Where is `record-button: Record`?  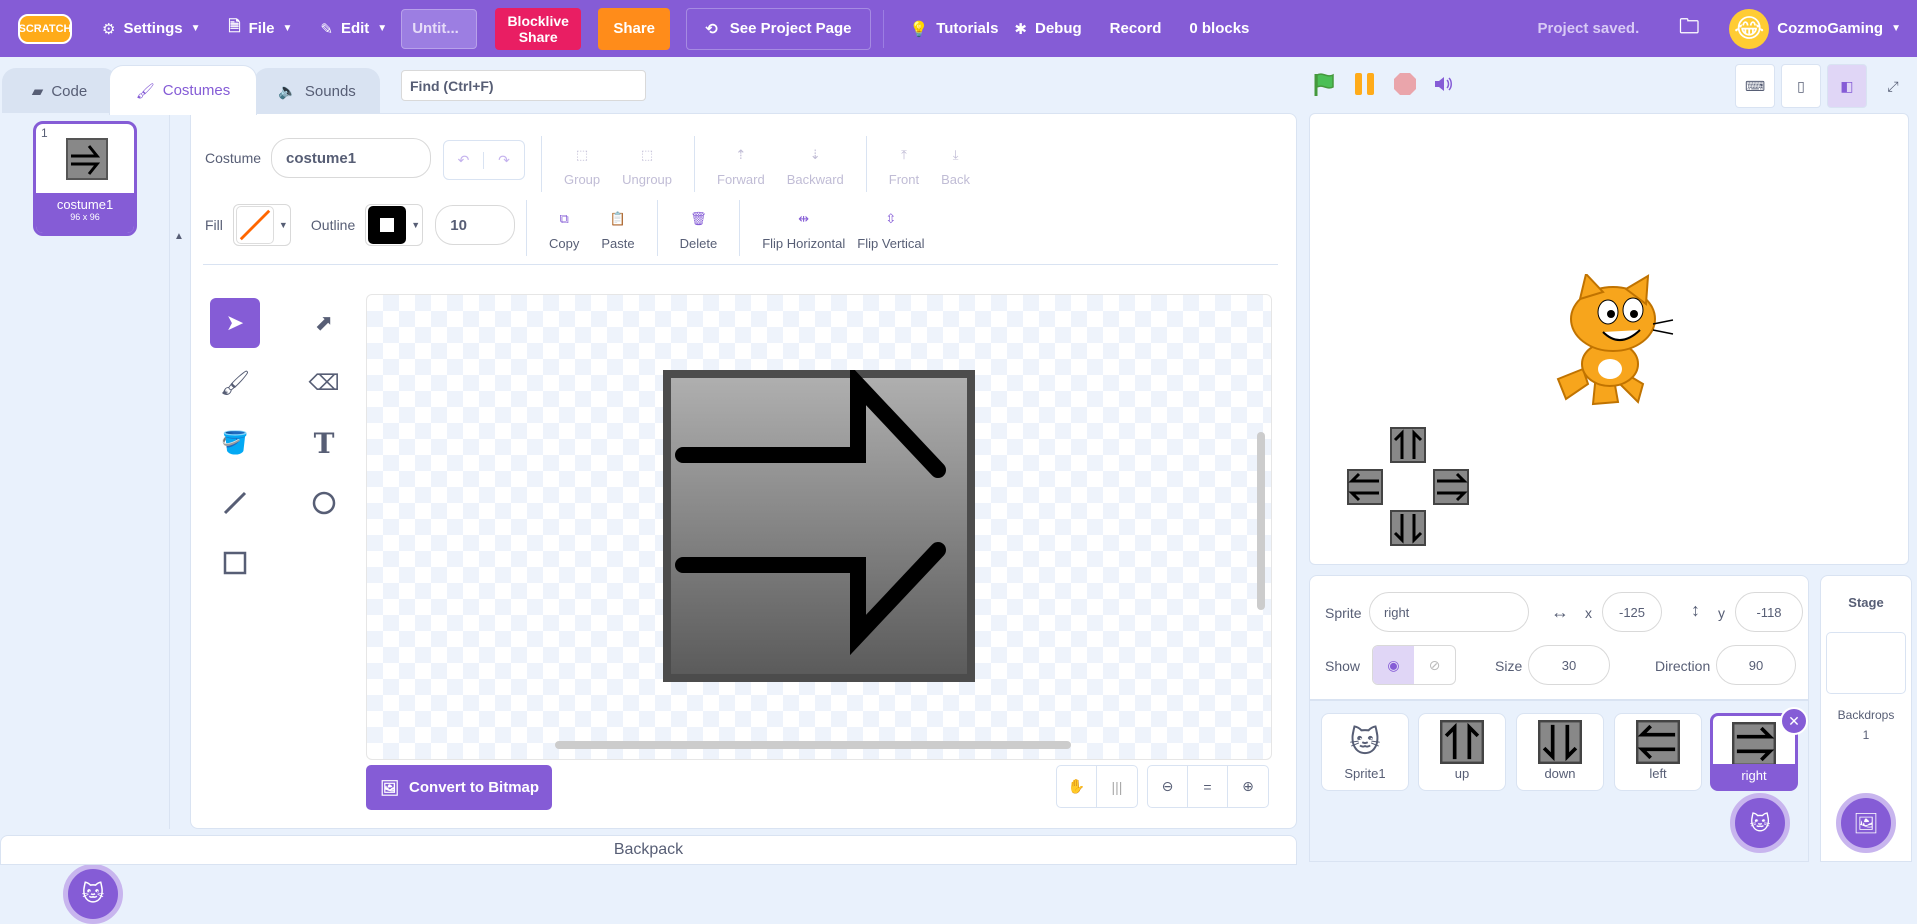
record-button: Record is located at coordinates (1136, 28).